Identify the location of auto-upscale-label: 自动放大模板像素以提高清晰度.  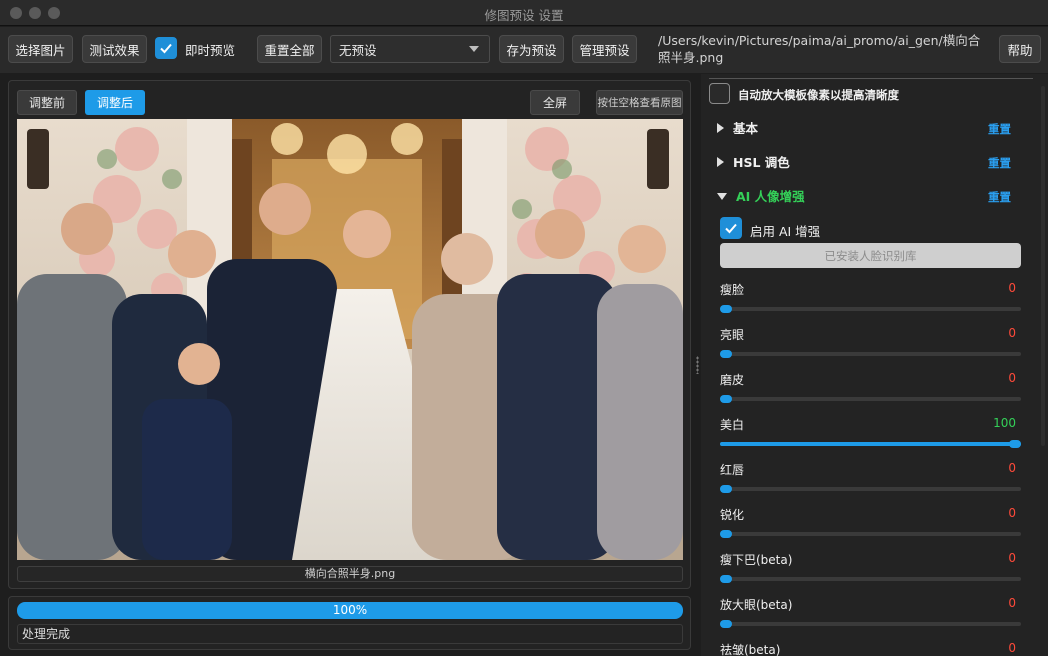
(818, 95).